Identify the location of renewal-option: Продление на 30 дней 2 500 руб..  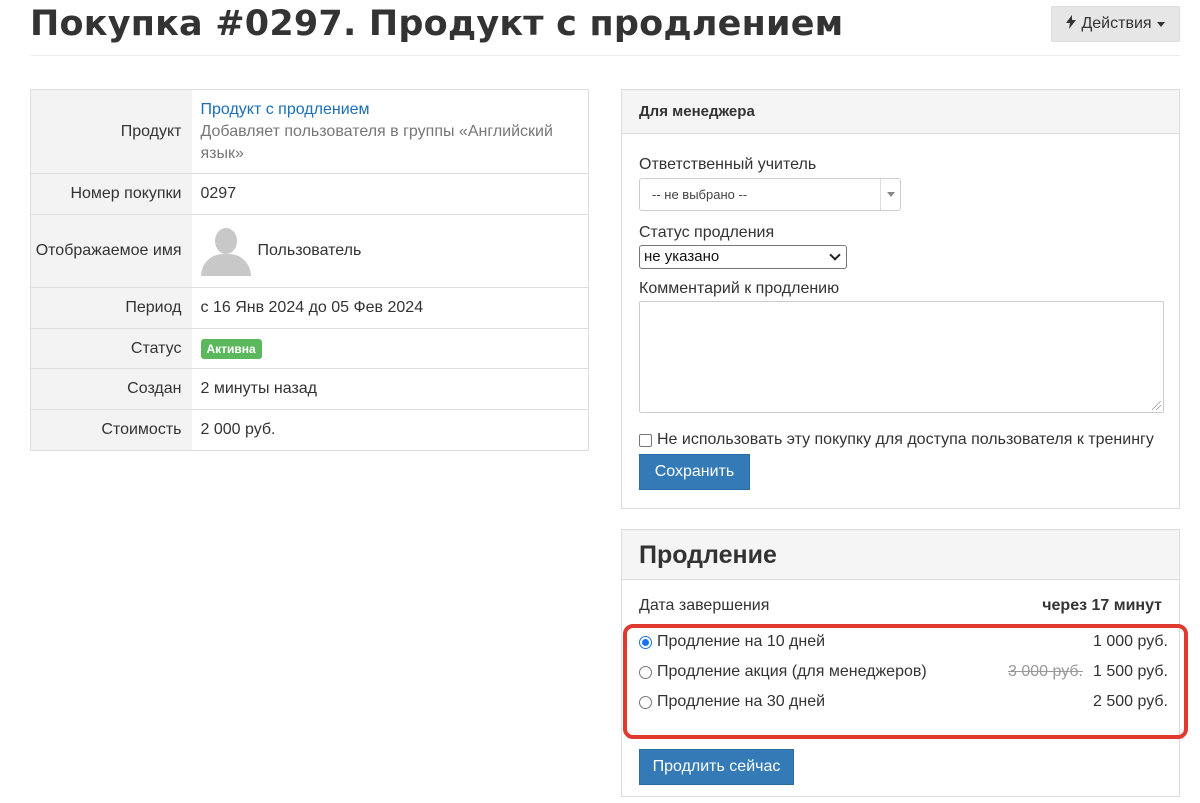
(903, 702).